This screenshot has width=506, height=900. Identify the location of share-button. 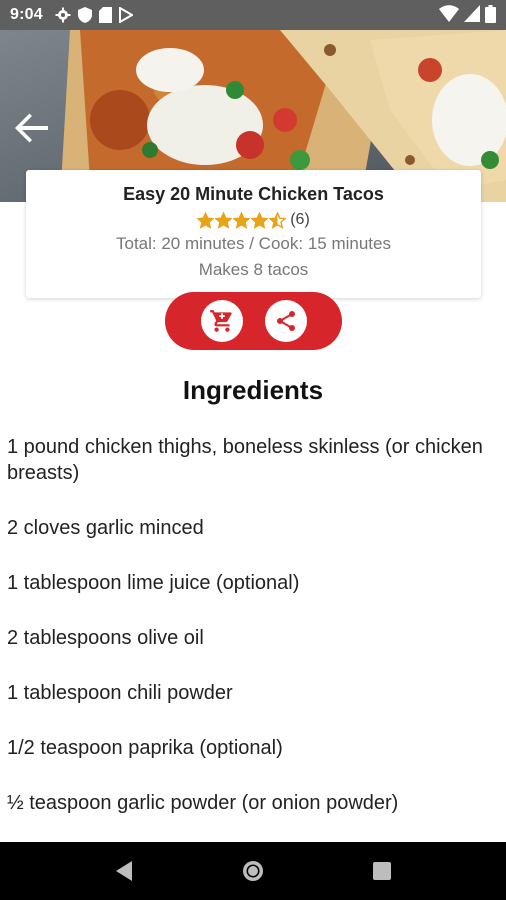
(285, 321).